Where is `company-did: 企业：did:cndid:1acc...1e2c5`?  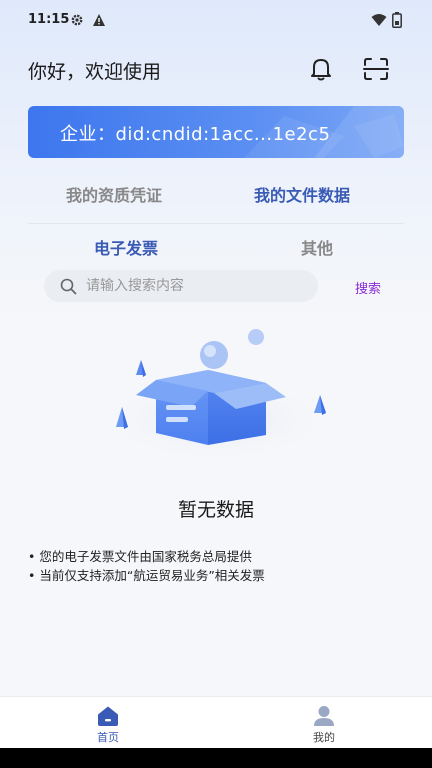 company-did: 企业：did:cndid:1acc...1e2c5 is located at coordinates (195, 134).